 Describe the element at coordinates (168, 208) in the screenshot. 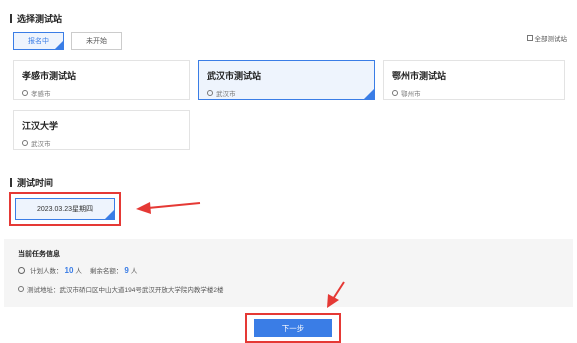

I see `date-arrow-icon` at that location.